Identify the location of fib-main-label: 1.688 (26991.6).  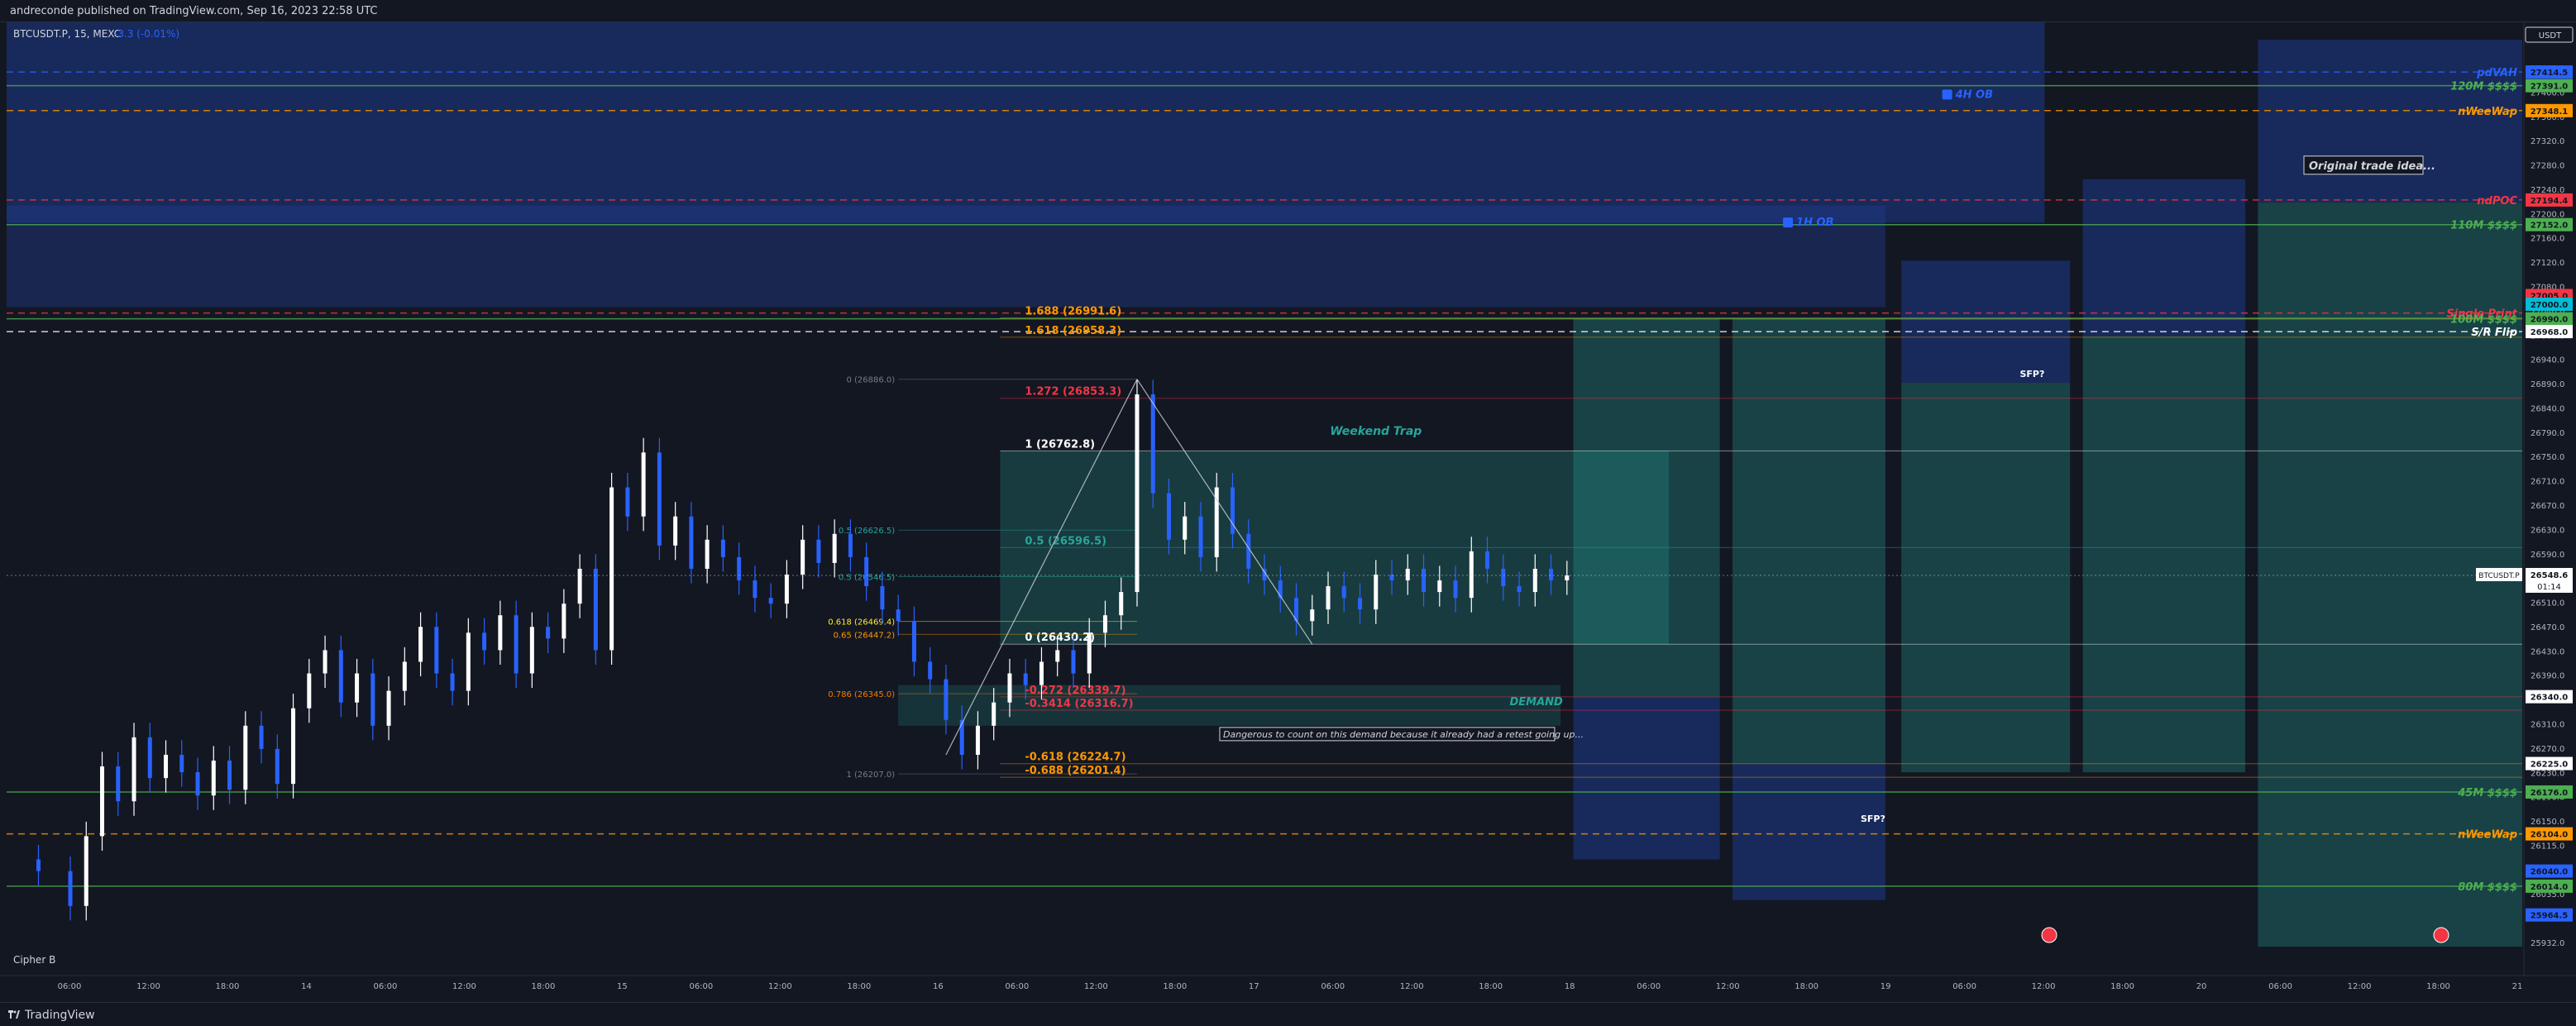
(1073, 311).